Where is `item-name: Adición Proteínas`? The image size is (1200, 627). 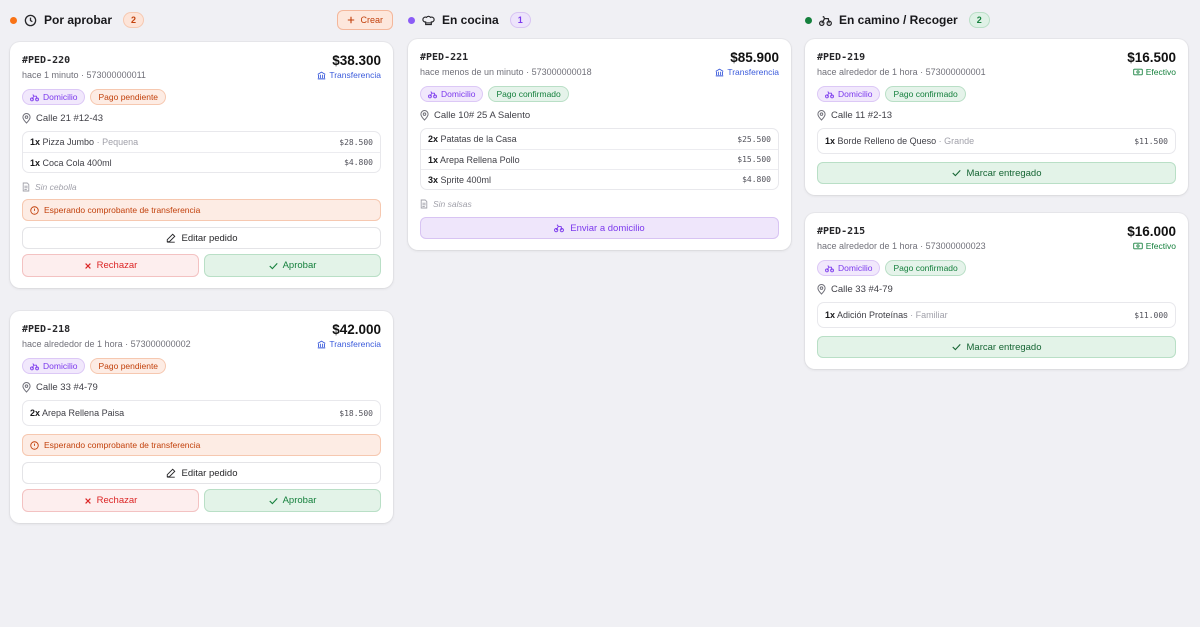
item-name: Adición Proteínas is located at coordinates (872, 315).